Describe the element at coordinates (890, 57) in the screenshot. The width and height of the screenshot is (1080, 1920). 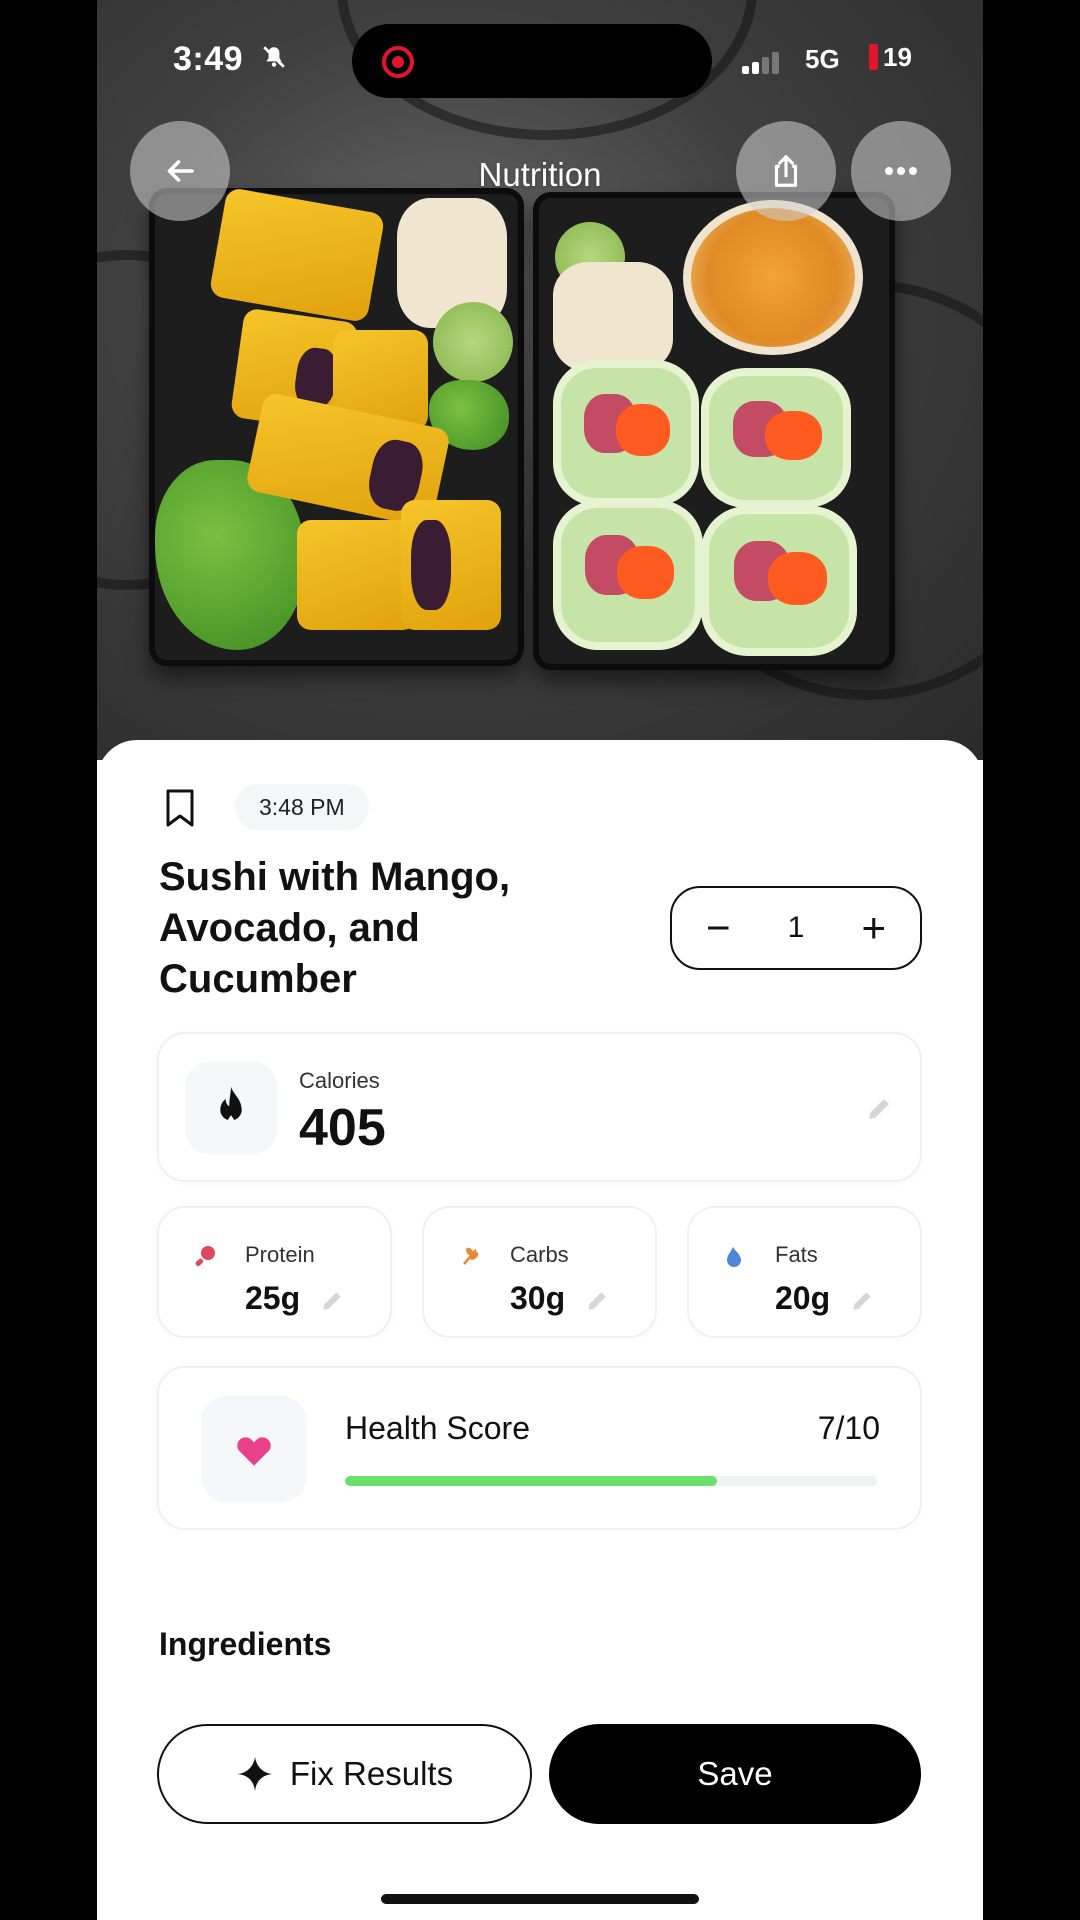
I see `battery-level: 19` at that location.